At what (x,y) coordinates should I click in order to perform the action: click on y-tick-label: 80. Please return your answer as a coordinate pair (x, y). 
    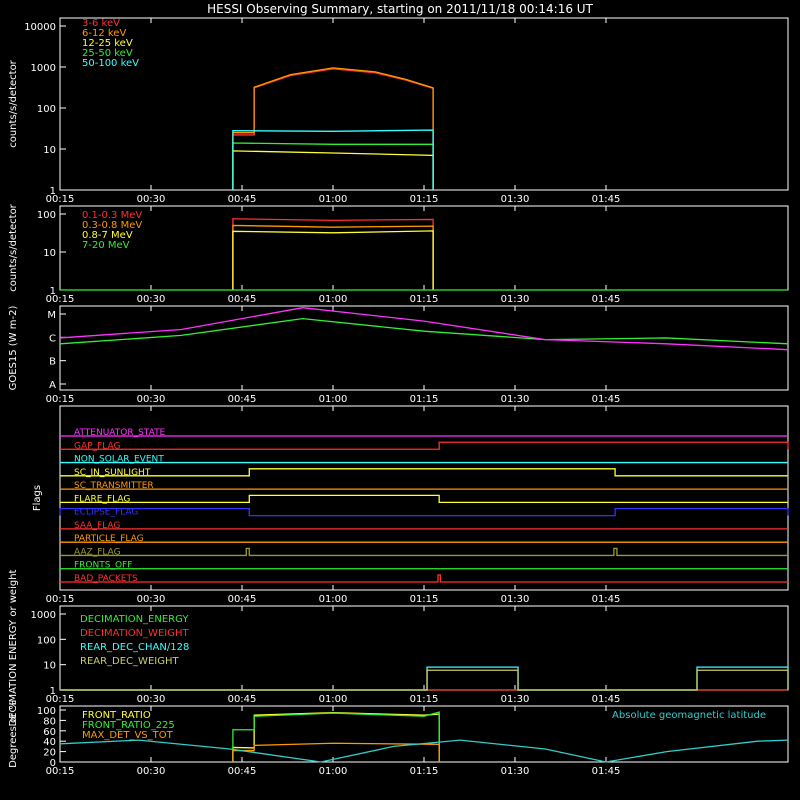
    Looking at the image, I should click on (49, 721).